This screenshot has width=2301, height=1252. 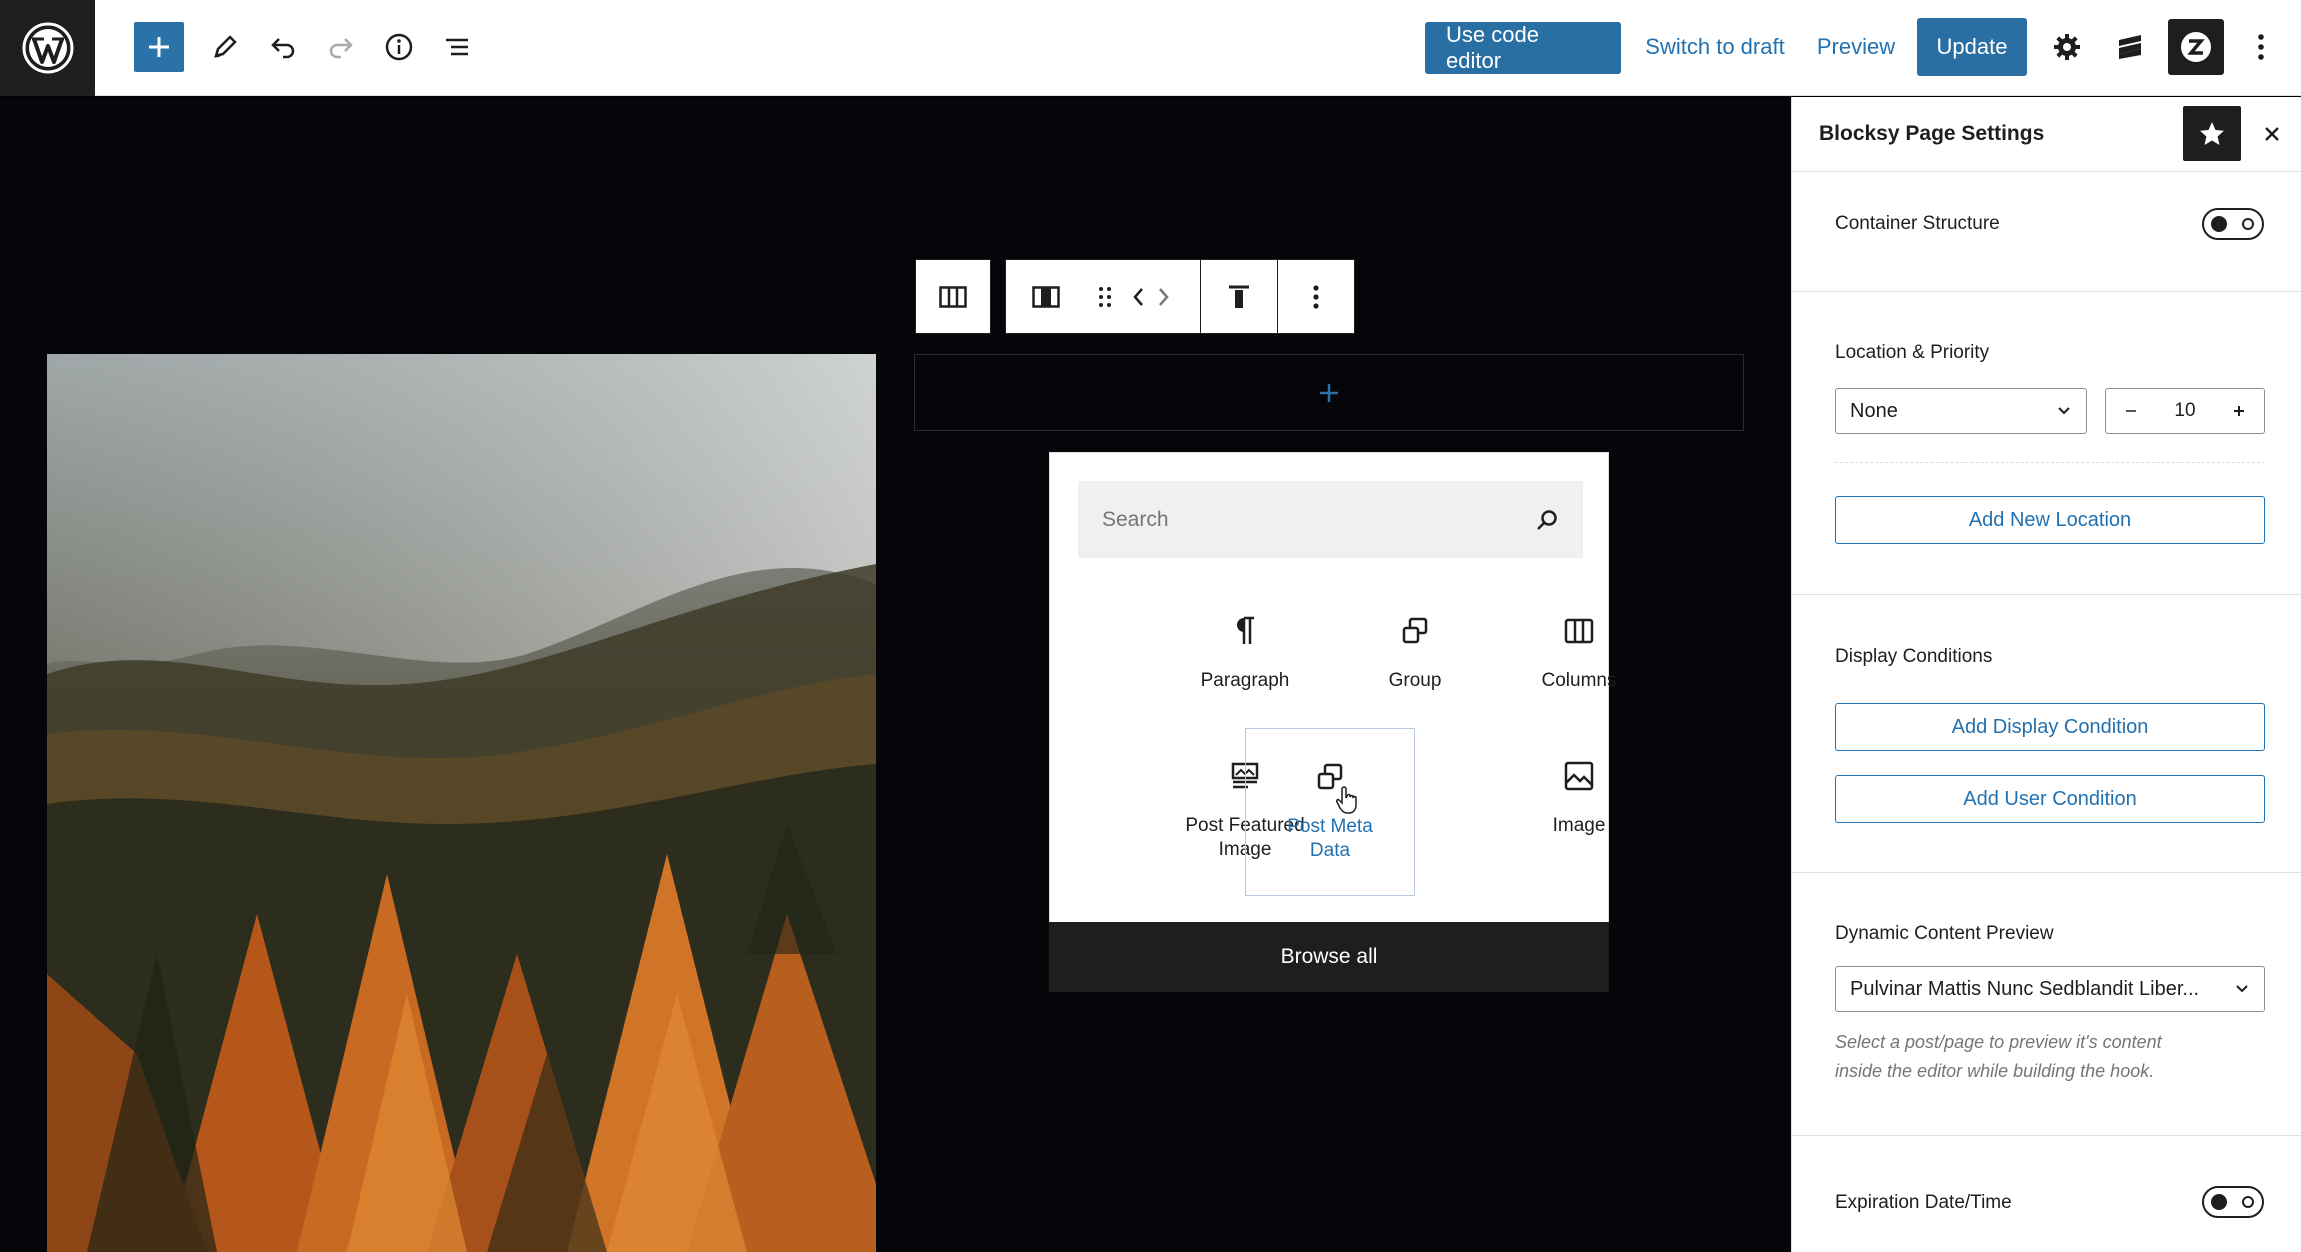 I want to click on image-icon, so click(x=1579, y=776).